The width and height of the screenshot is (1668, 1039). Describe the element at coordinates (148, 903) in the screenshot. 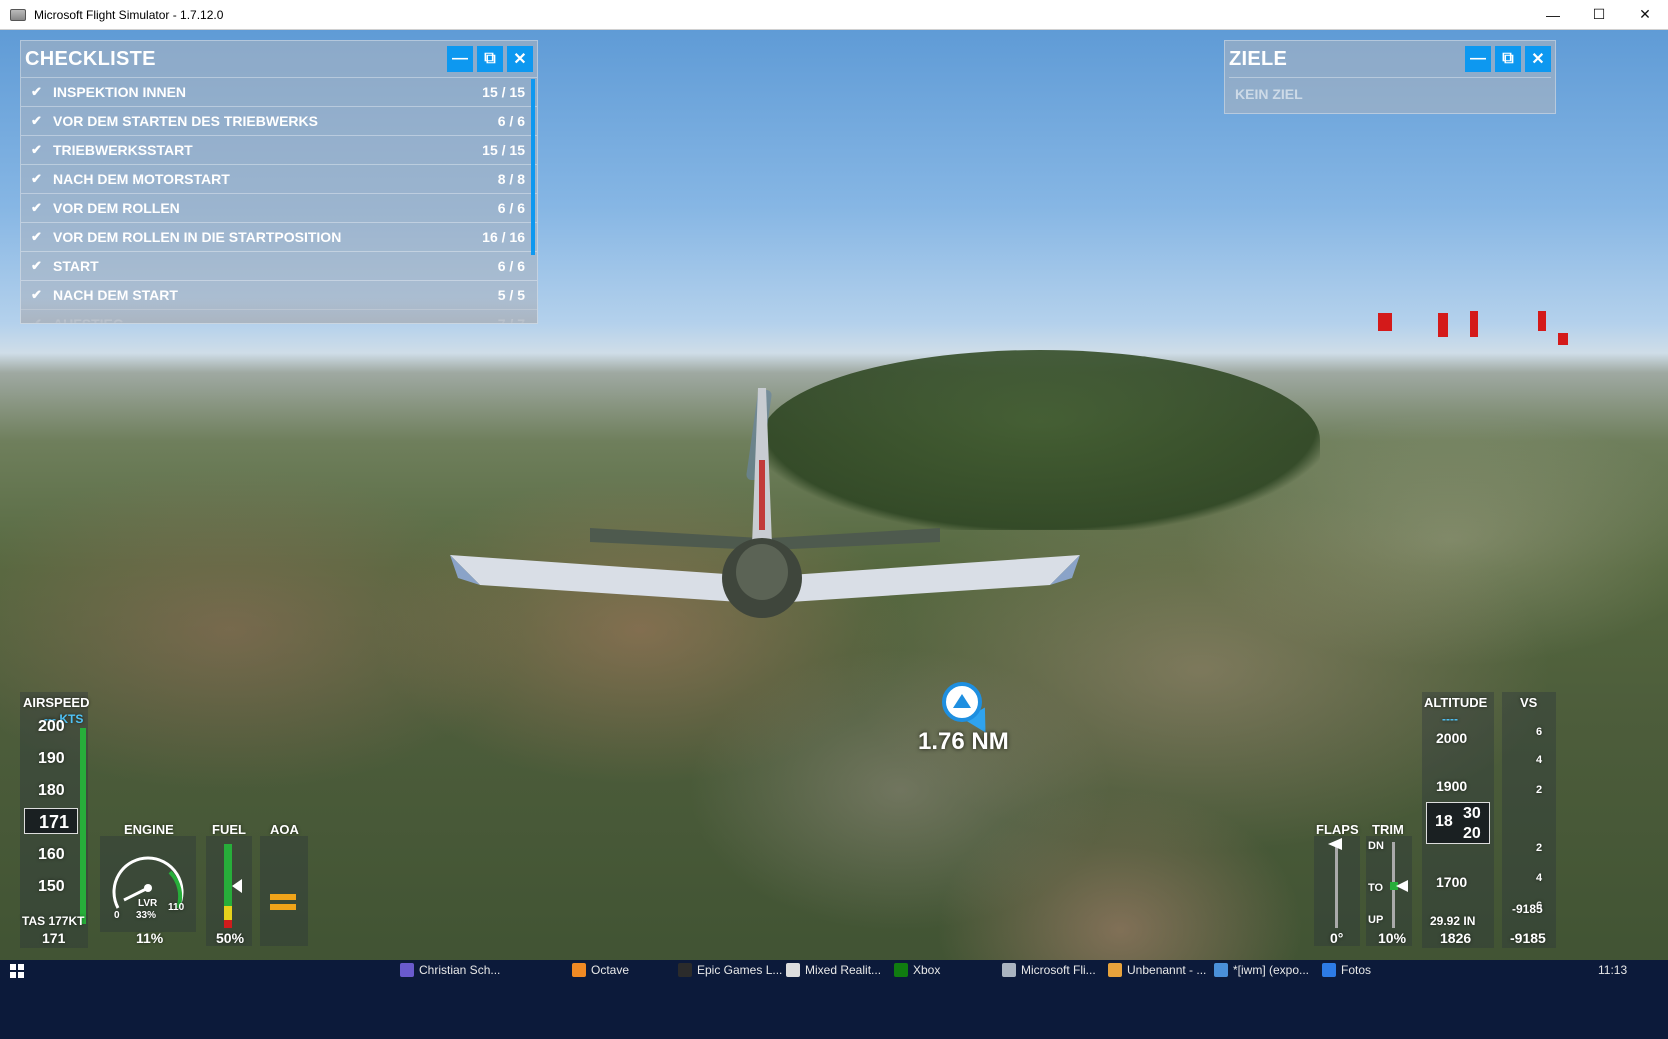

I see `engine-lever-label: LVR` at that location.